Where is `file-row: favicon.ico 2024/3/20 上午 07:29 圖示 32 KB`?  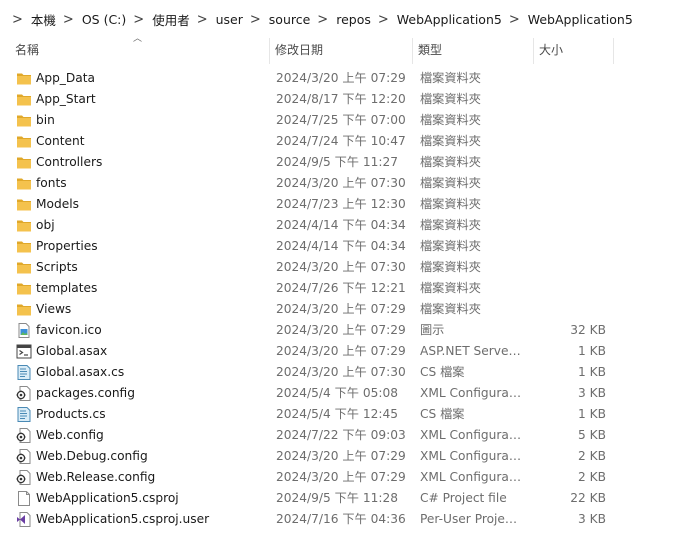 file-row: favicon.ico 2024/3/20 上午 07:29 圖示 32 KB is located at coordinates (345, 330).